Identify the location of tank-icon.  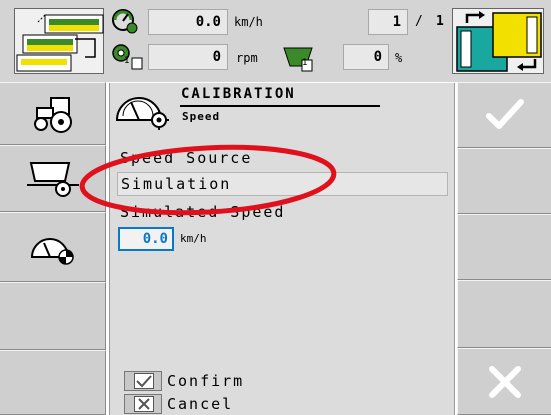
(298, 59).